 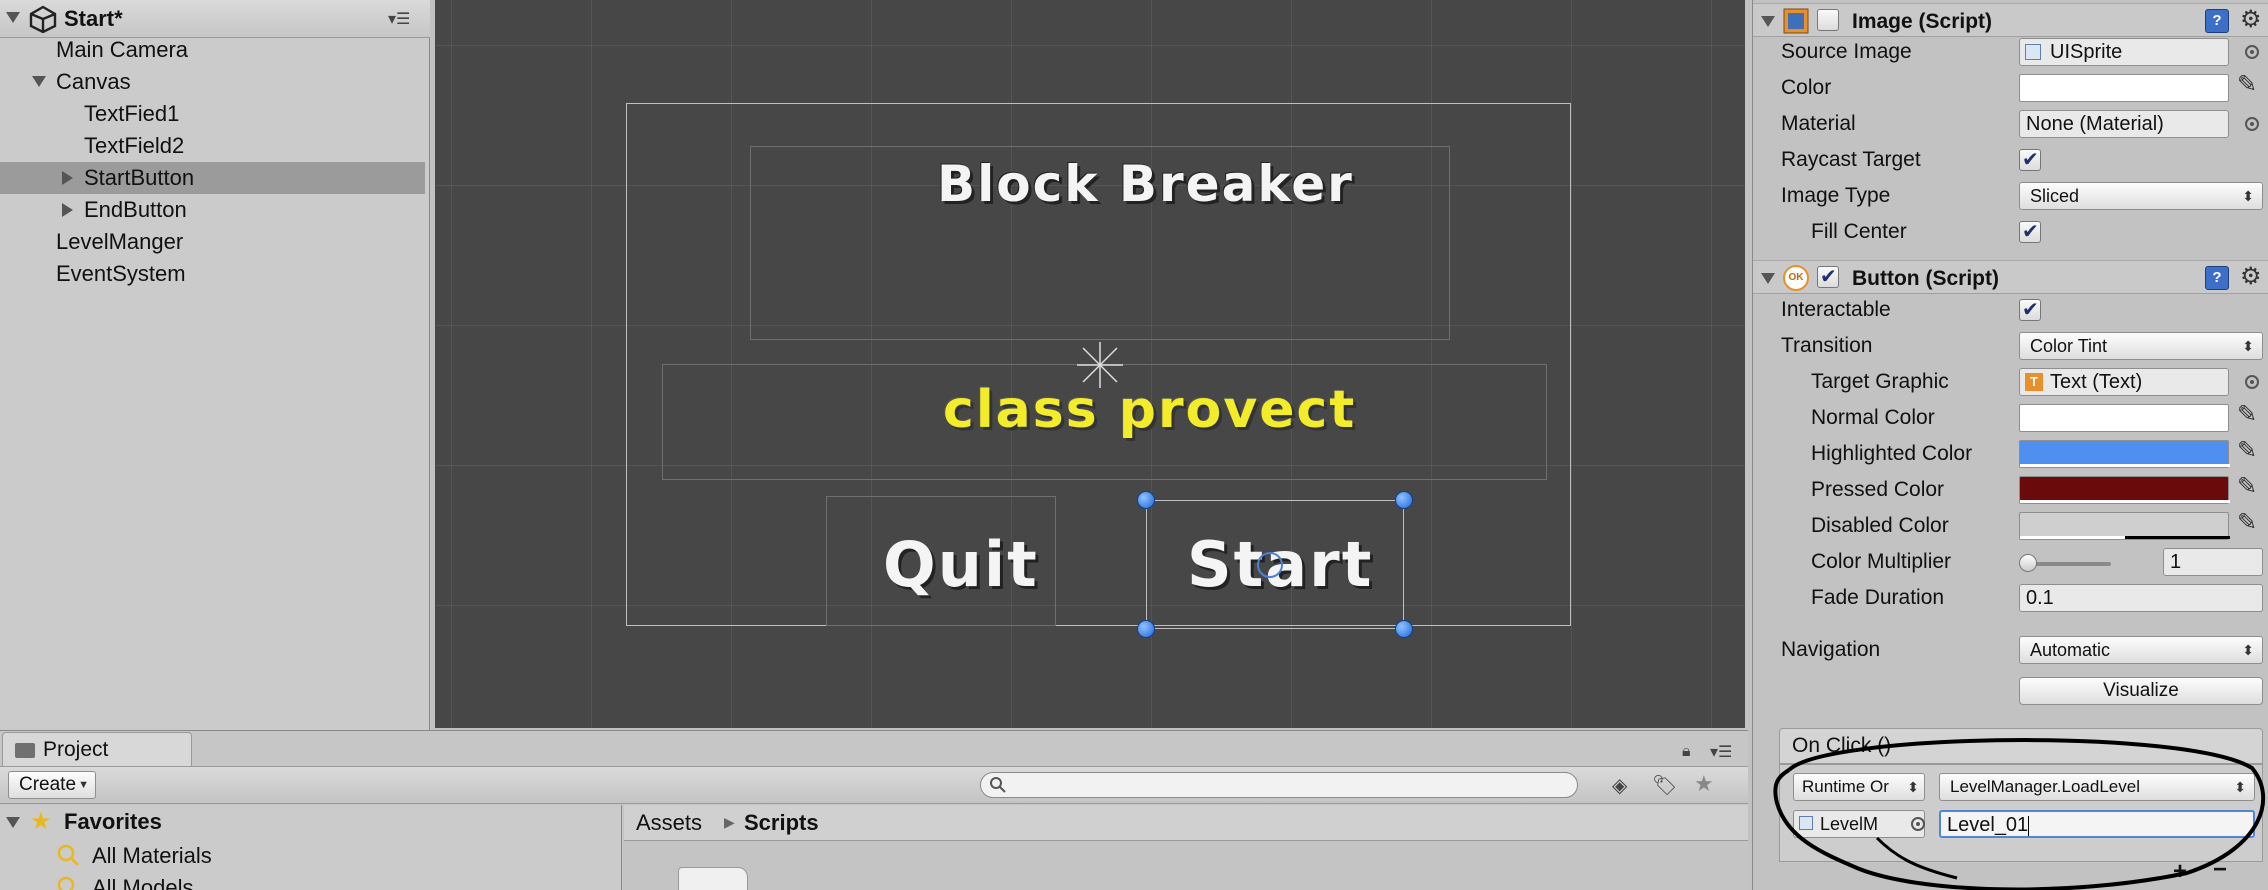 What do you see at coordinates (52, 785) in the screenshot?
I see `create-dropdown: Create ▼` at bounding box center [52, 785].